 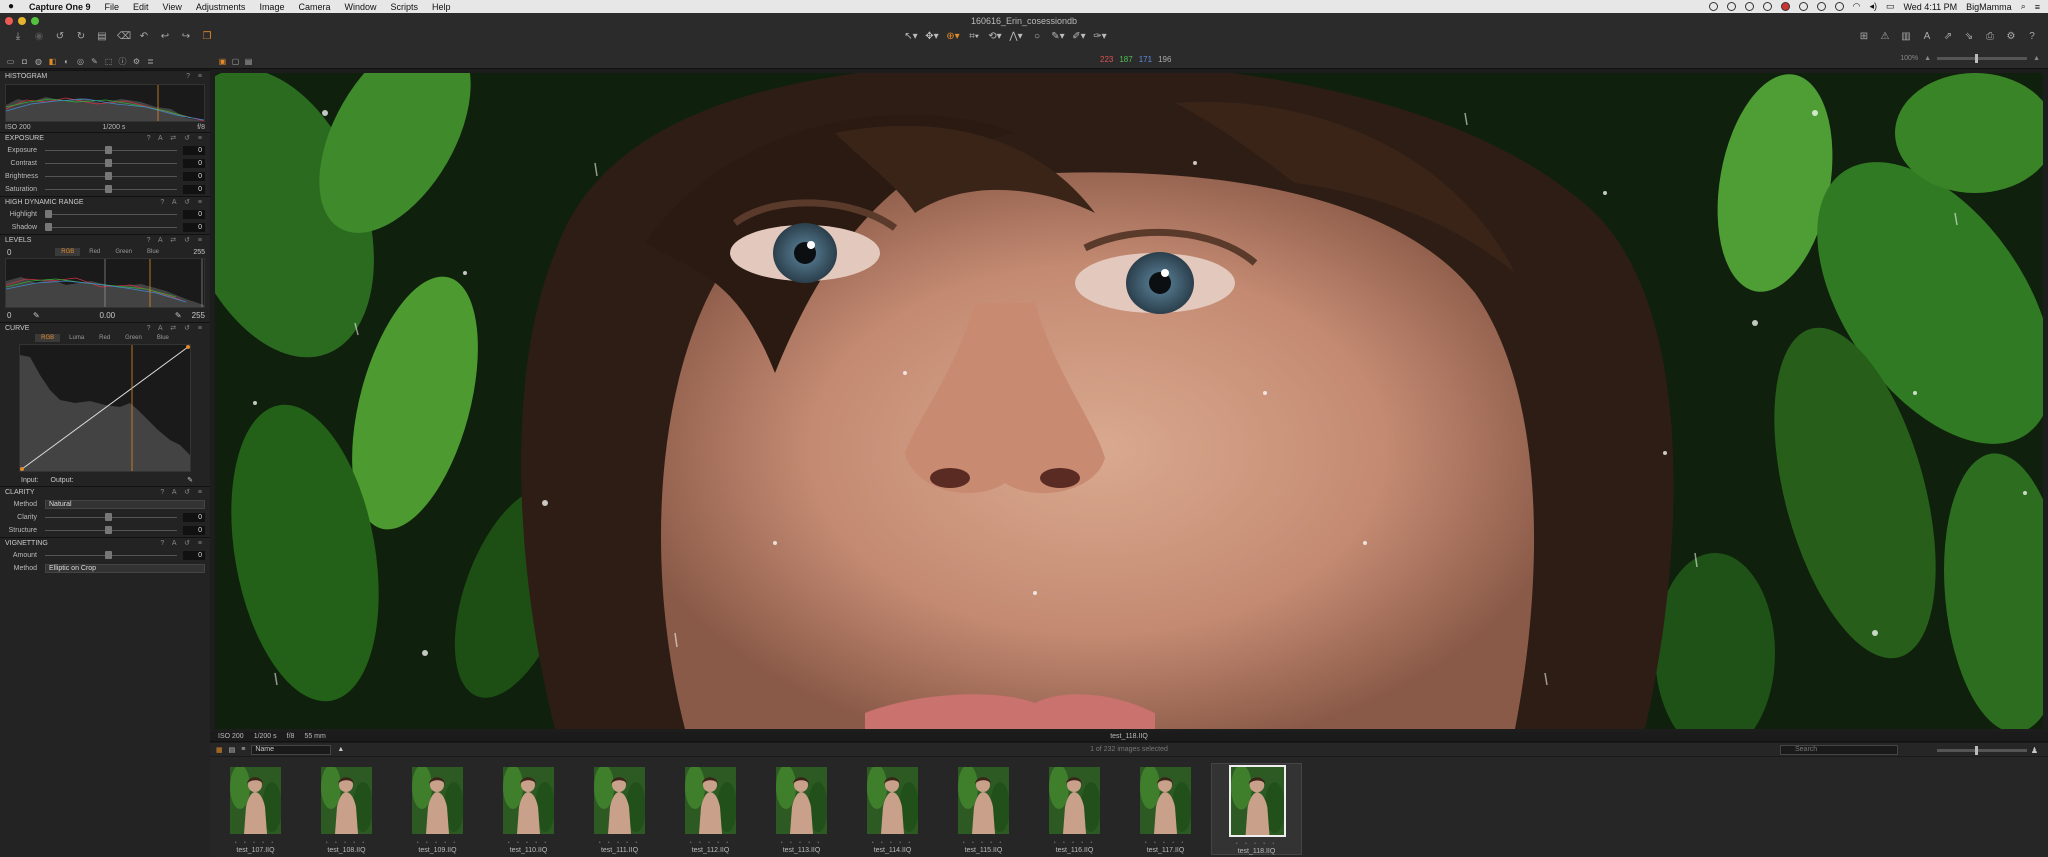 What do you see at coordinates (1981, 750) in the screenshot?
I see `thumbnail-size-slider` at bounding box center [1981, 750].